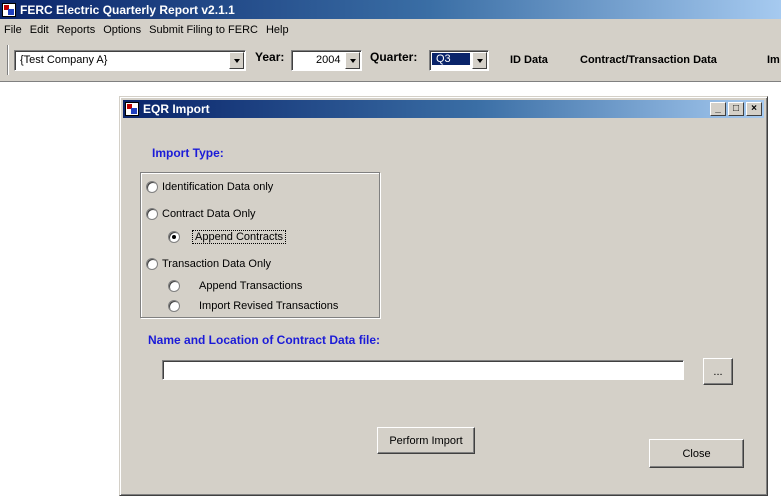 Image resolution: width=781 pixels, height=496 pixels. I want to click on radio-identification-data: Identification Data only, so click(209, 187).